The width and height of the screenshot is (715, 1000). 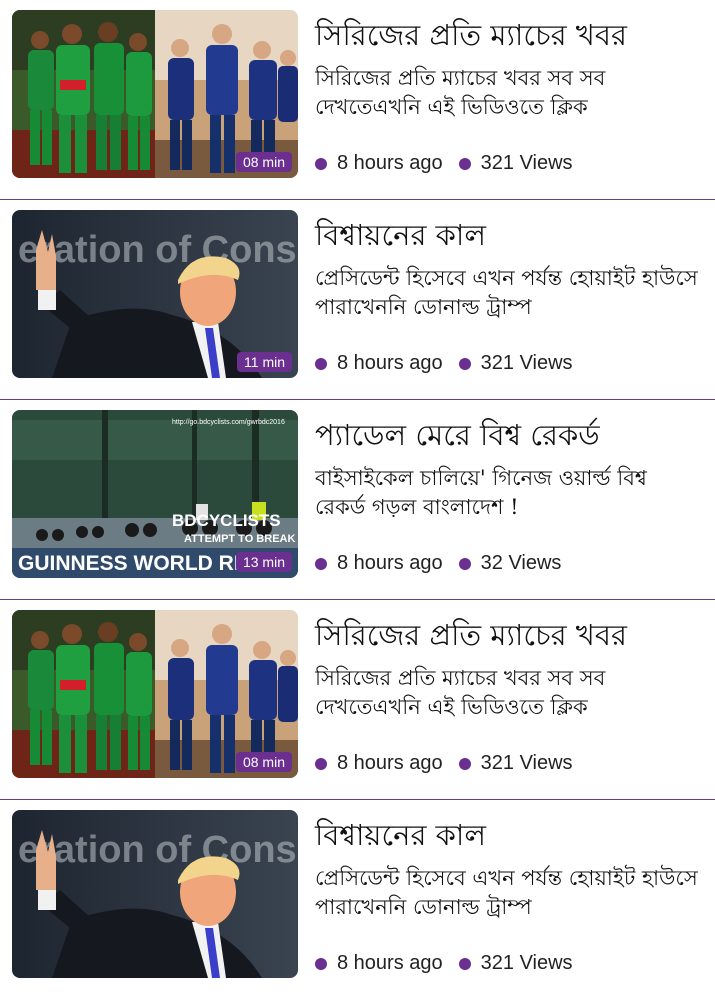 I want to click on view-count: 32 Views, so click(x=521, y=563).